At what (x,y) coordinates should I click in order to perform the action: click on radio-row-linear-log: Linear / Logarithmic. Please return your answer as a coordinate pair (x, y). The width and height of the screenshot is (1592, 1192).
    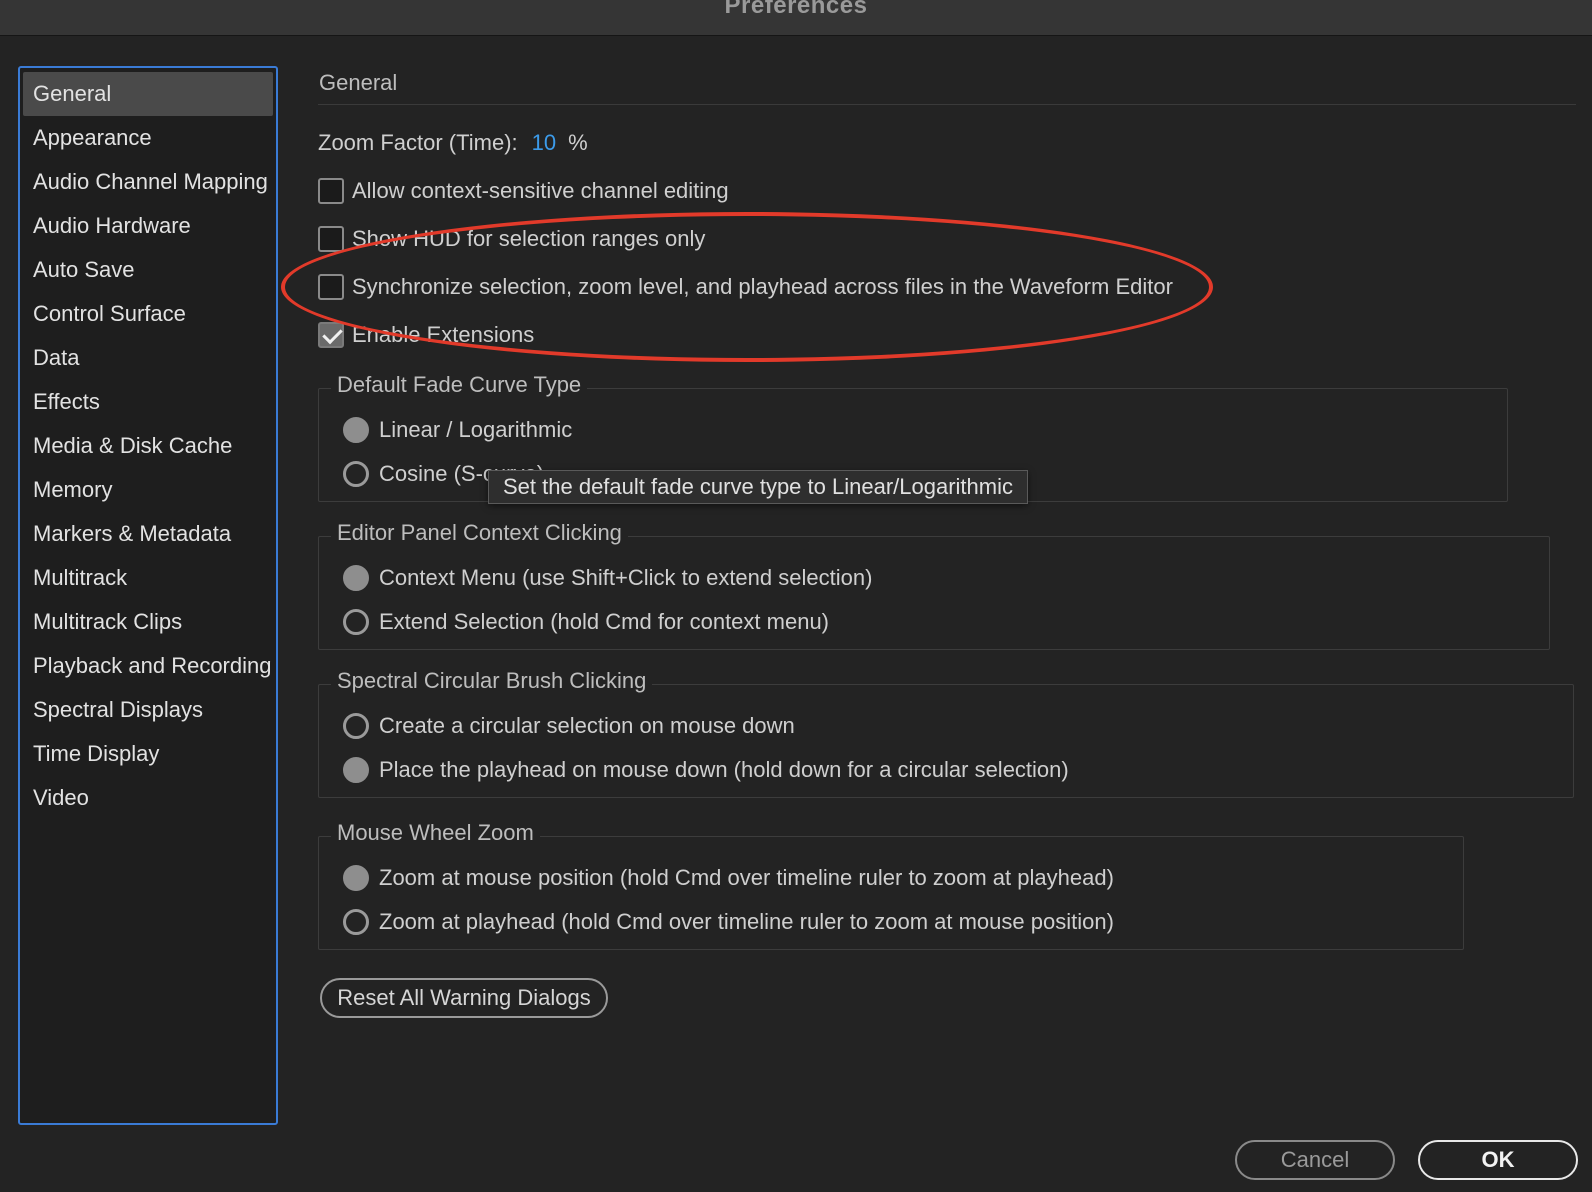
    Looking at the image, I should click on (457, 430).